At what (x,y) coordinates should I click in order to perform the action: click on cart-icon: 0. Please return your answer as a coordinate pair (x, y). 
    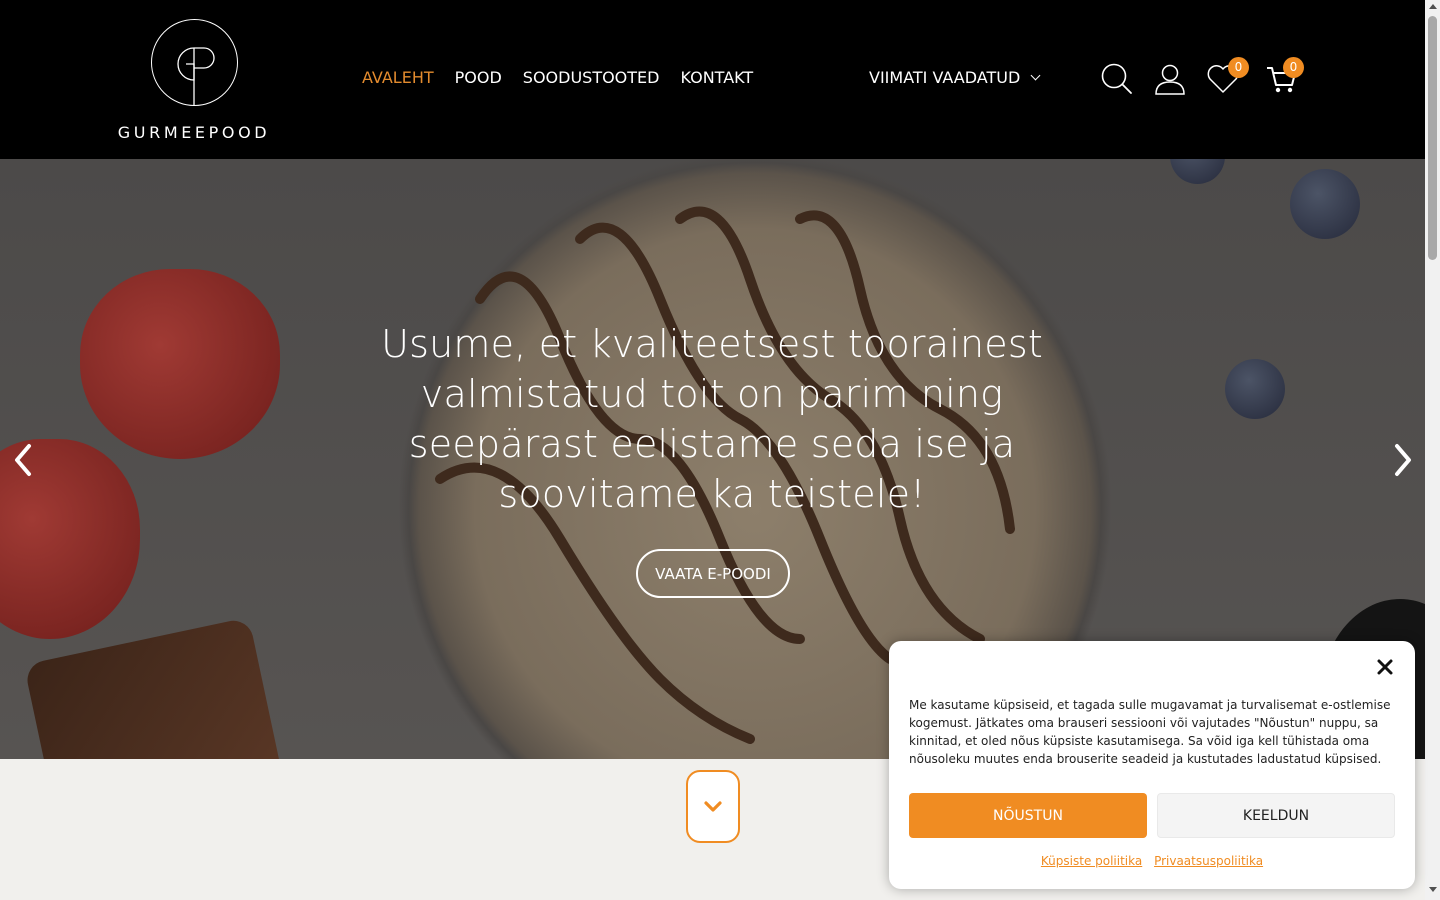
    Looking at the image, I should click on (1284, 76).